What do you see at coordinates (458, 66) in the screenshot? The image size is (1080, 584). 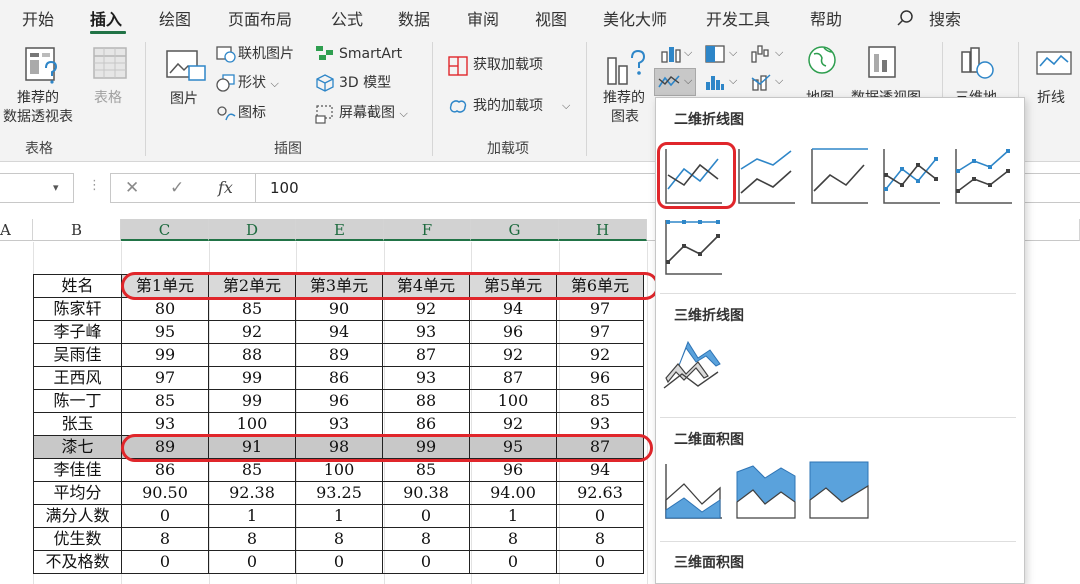 I see `get-addins-icon` at bounding box center [458, 66].